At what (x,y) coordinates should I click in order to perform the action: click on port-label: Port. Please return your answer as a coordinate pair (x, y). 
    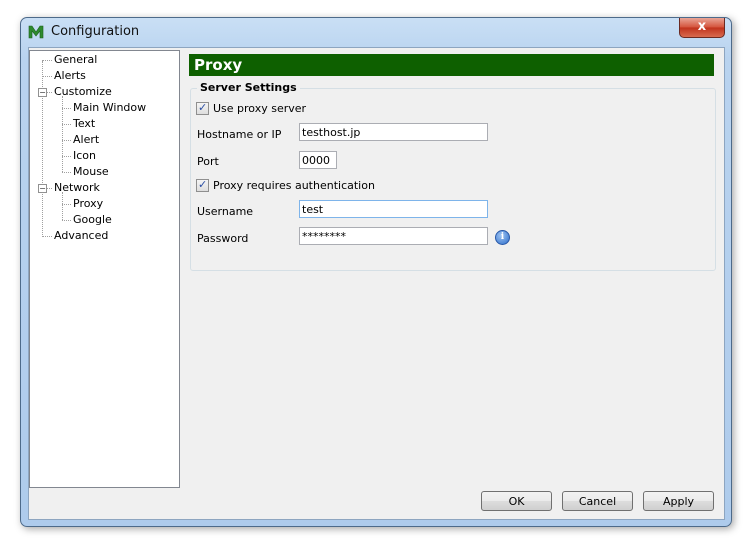
    Looking at the image, I should click on (208, 161).